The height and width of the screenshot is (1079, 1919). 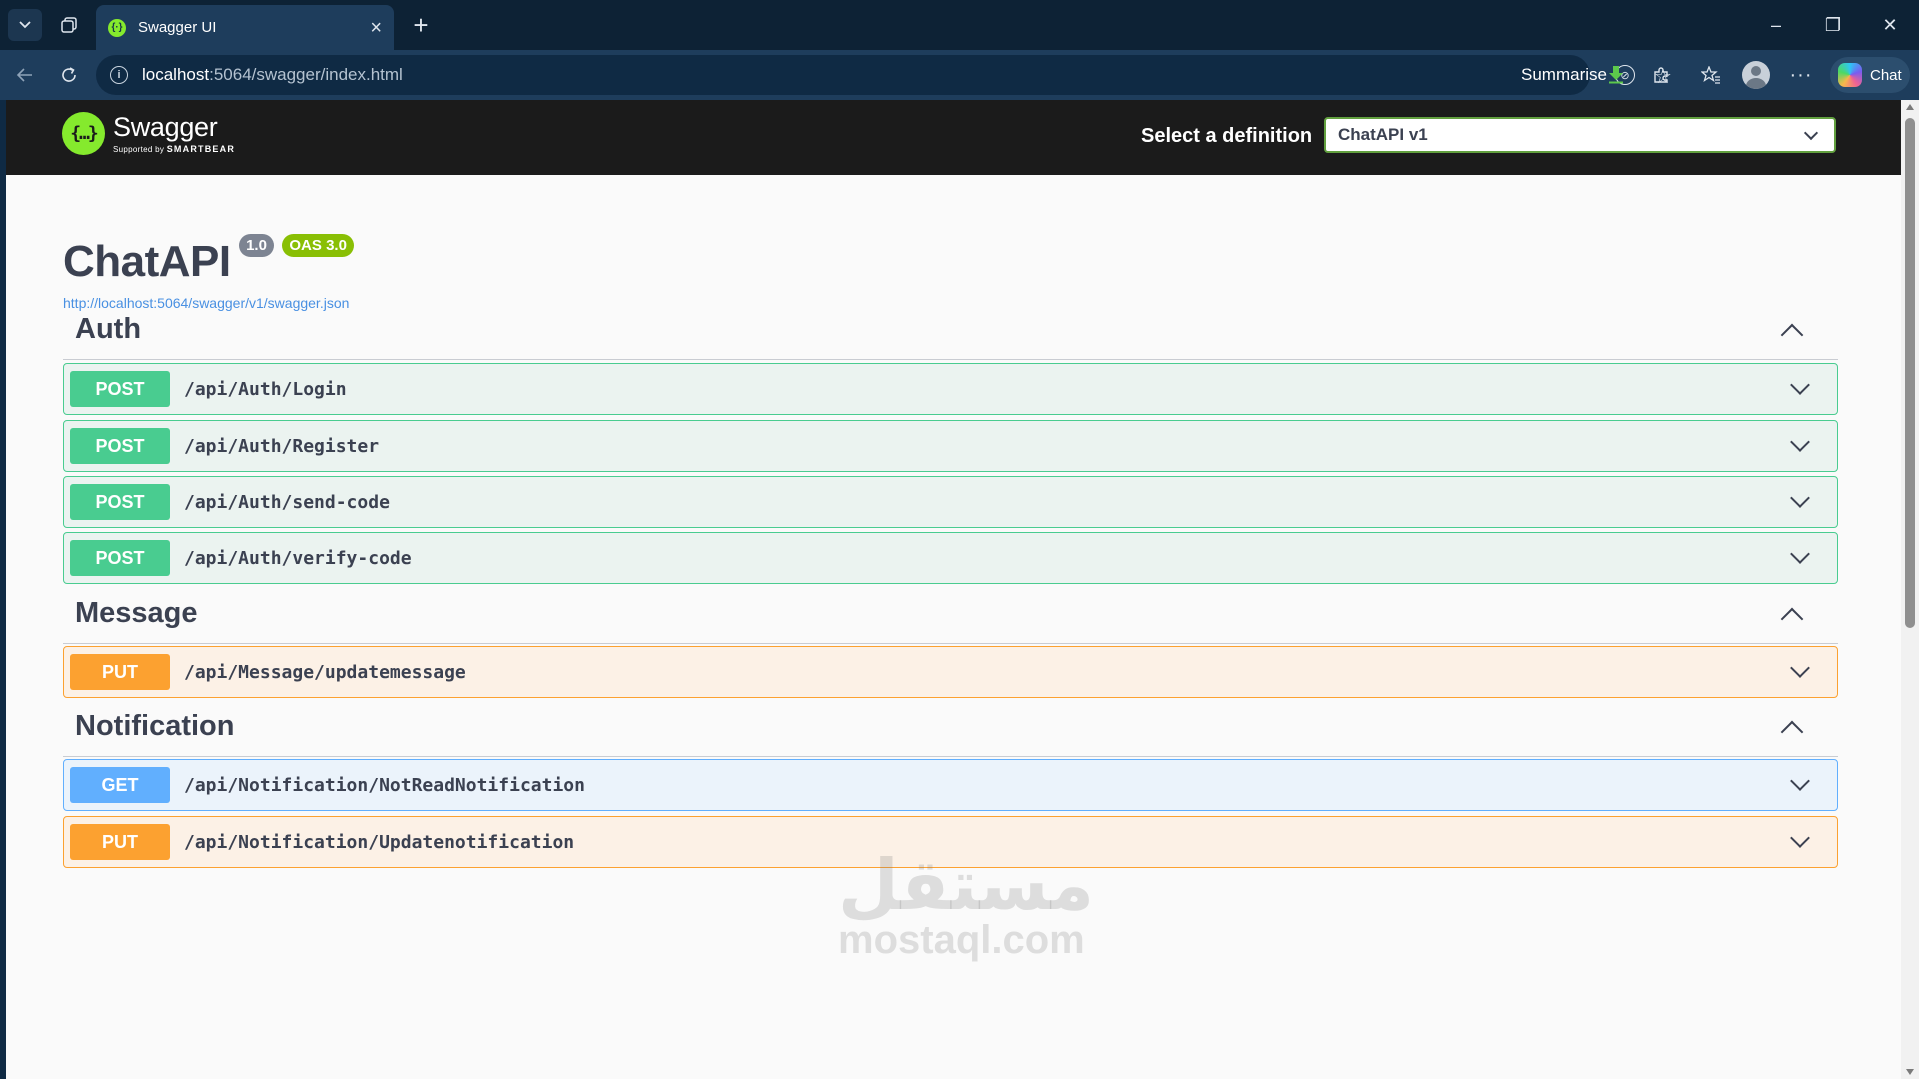 I want to click on browser-tab-bar: {·} Swagger UI × + – ❐ ✕, so click(x=959, y=25).